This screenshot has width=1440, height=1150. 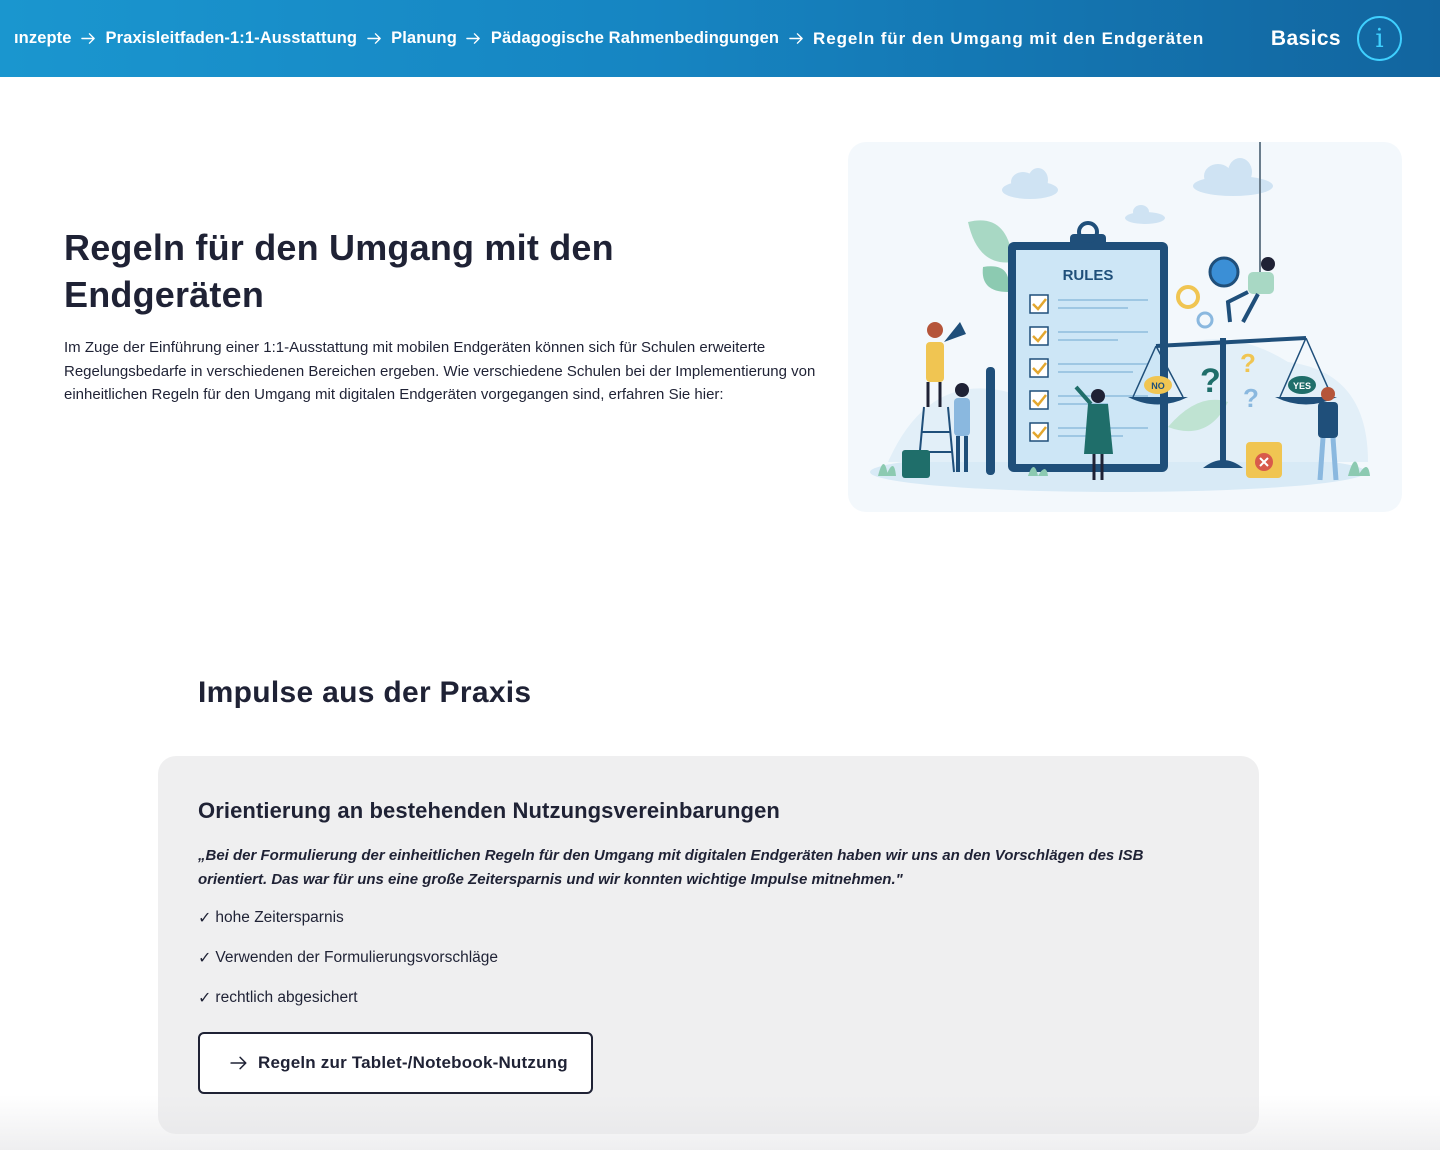 What do you see at coordinates (1158, 386) in the screenshot?
I see `scale-no-label: NO` at bounding box center [1158, 386].